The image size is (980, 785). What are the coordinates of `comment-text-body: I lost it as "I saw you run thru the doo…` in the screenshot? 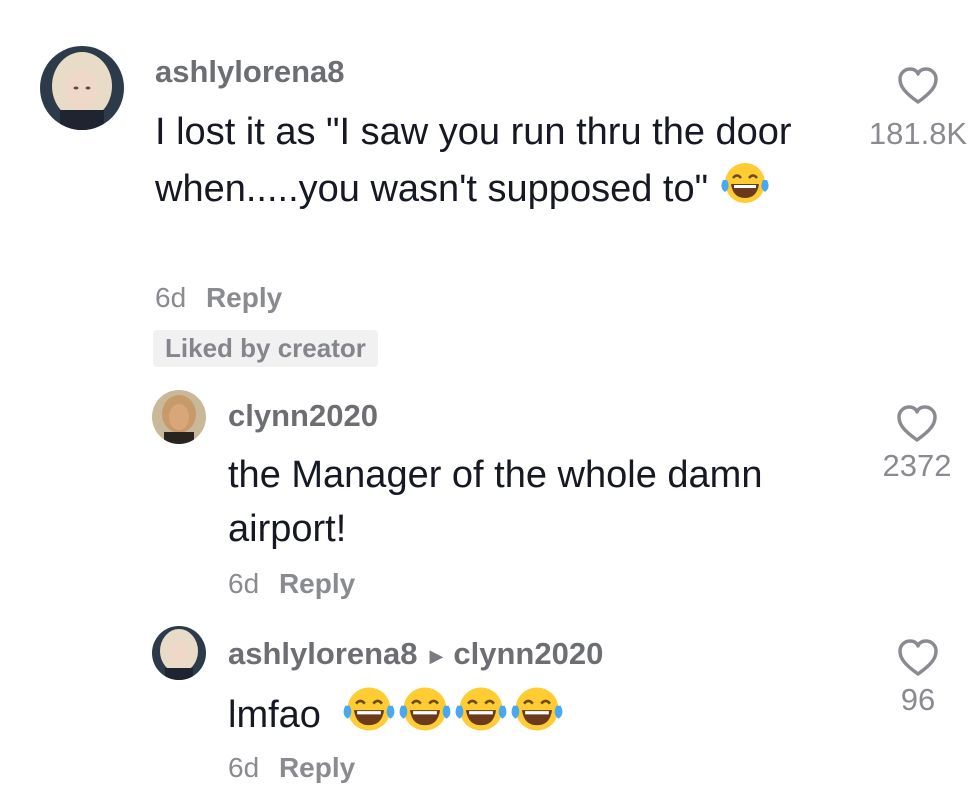 It's located at (473, 161).